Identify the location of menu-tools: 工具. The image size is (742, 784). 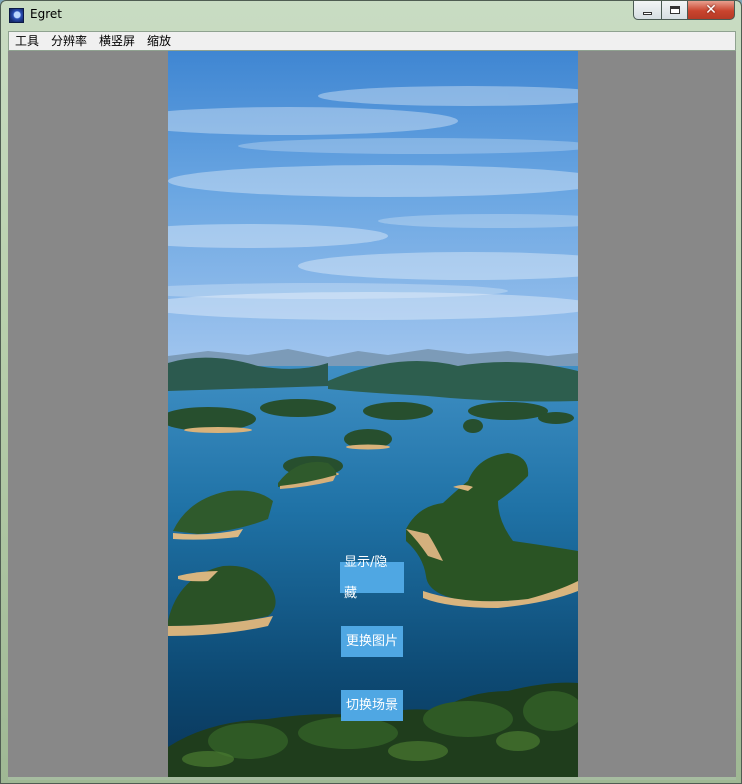
(27, 41).